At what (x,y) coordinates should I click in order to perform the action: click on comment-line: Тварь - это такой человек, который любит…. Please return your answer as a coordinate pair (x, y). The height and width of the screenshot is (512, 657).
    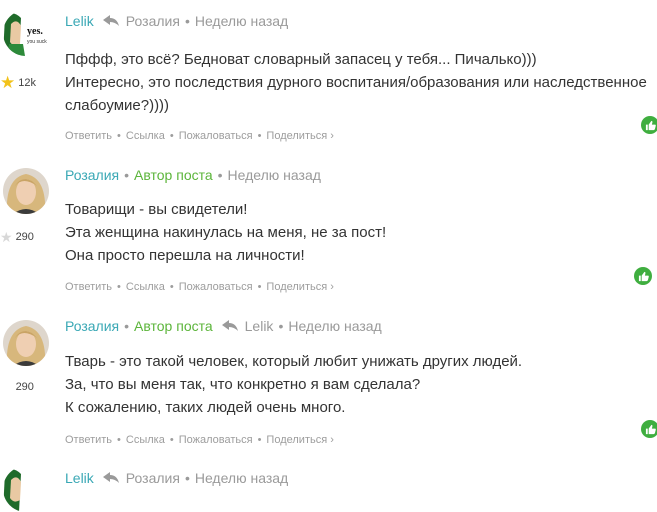
    Looking at the image, I should click on (294, 361).